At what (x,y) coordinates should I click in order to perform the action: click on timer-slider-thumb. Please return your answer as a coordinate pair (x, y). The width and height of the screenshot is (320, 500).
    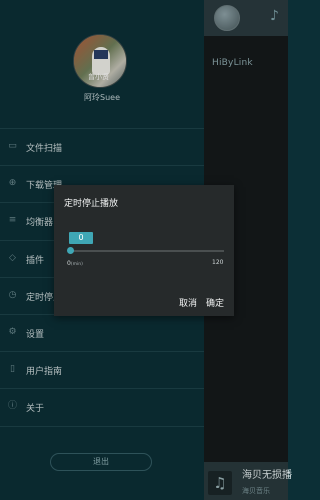
    Looking at the image, I should click on (70, 250).